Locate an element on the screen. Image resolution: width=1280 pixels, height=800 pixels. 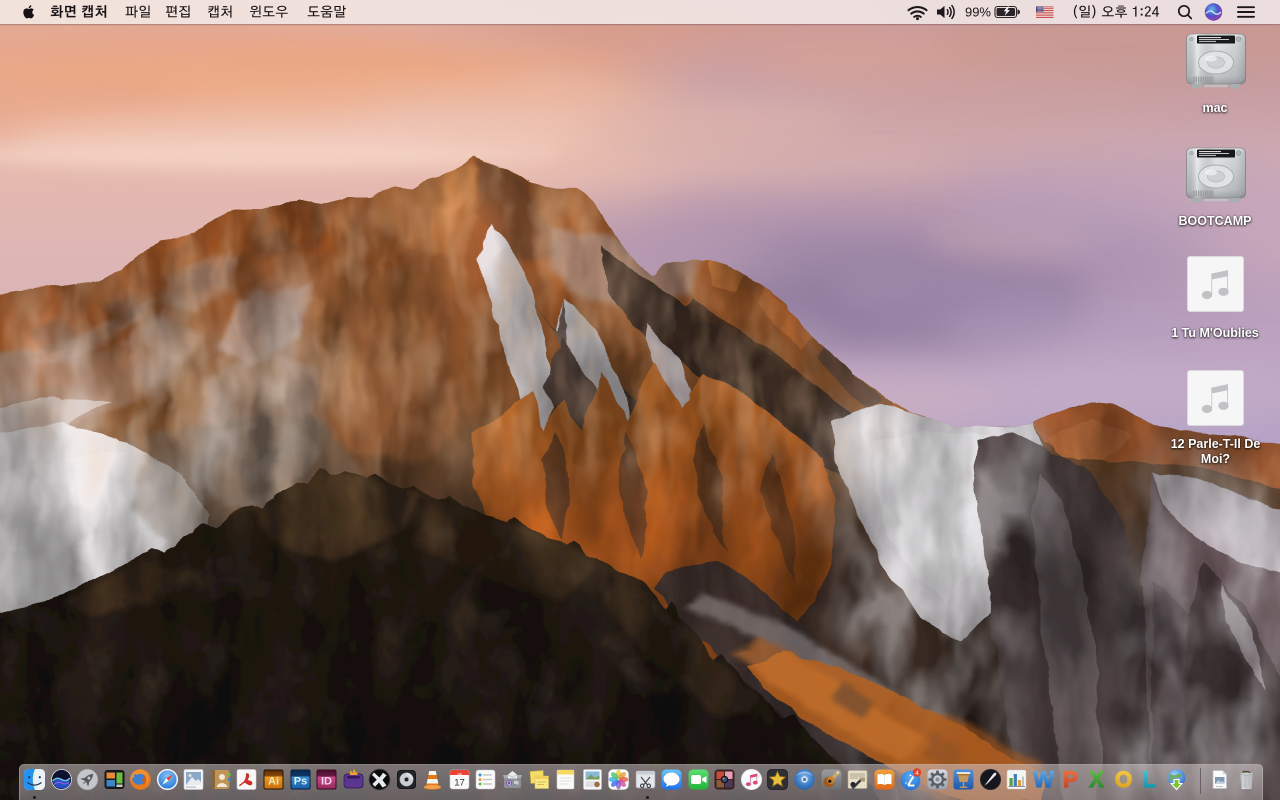
svg-text: 17 is located at coordinates (459, 783).